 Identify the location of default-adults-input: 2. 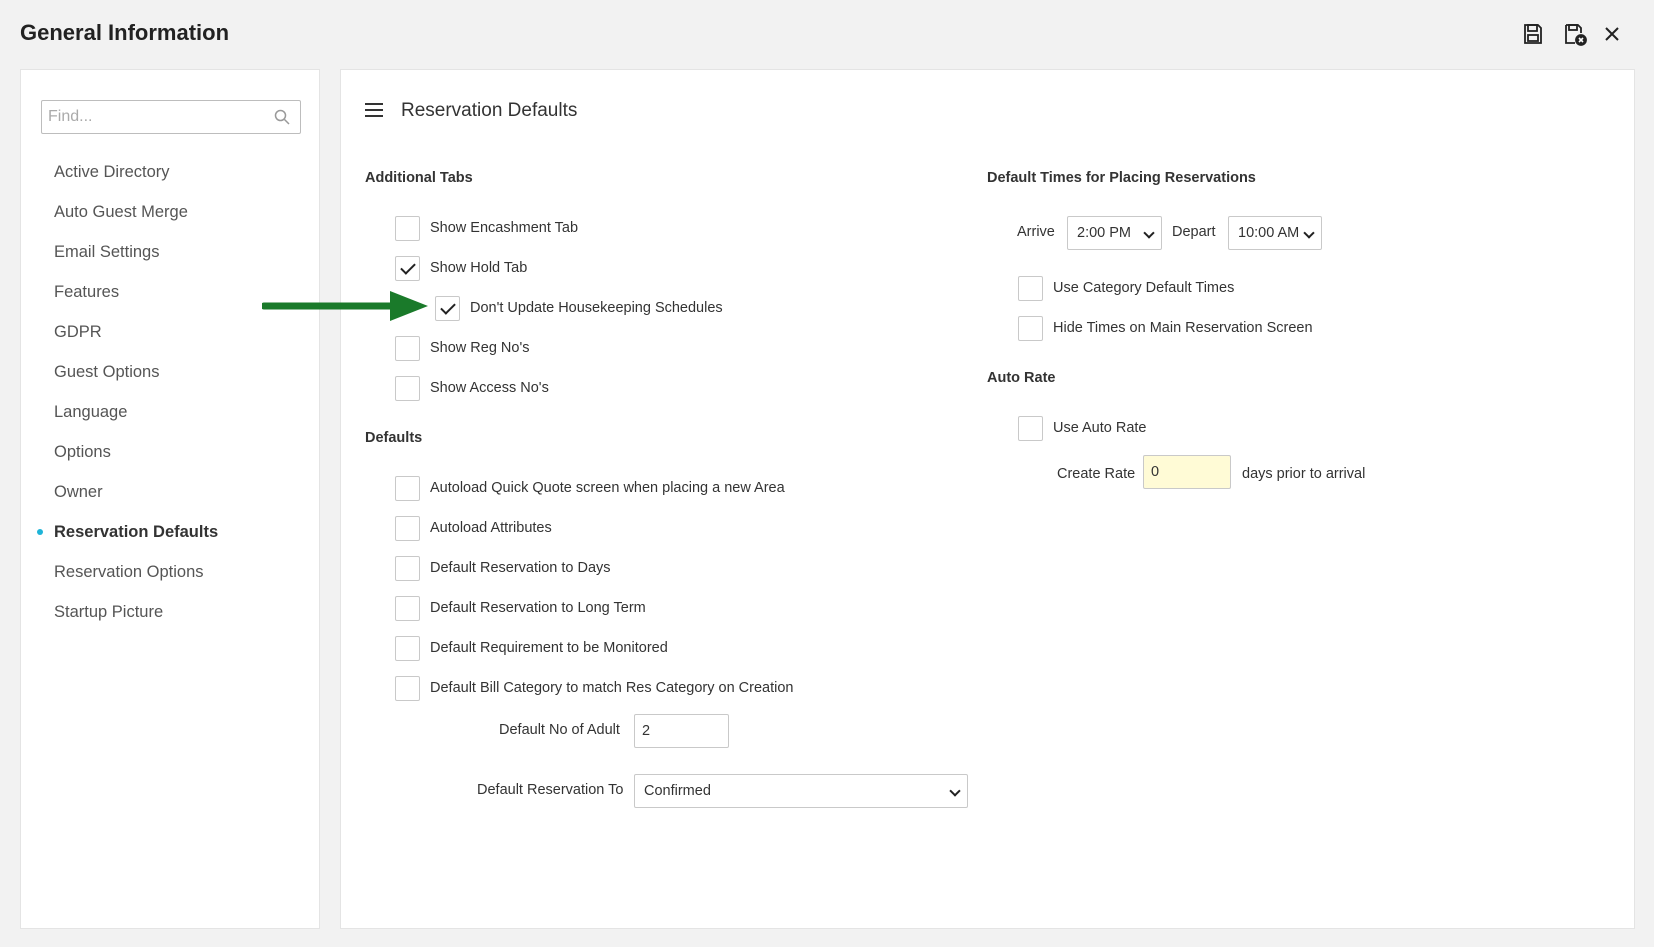
(681, 731).